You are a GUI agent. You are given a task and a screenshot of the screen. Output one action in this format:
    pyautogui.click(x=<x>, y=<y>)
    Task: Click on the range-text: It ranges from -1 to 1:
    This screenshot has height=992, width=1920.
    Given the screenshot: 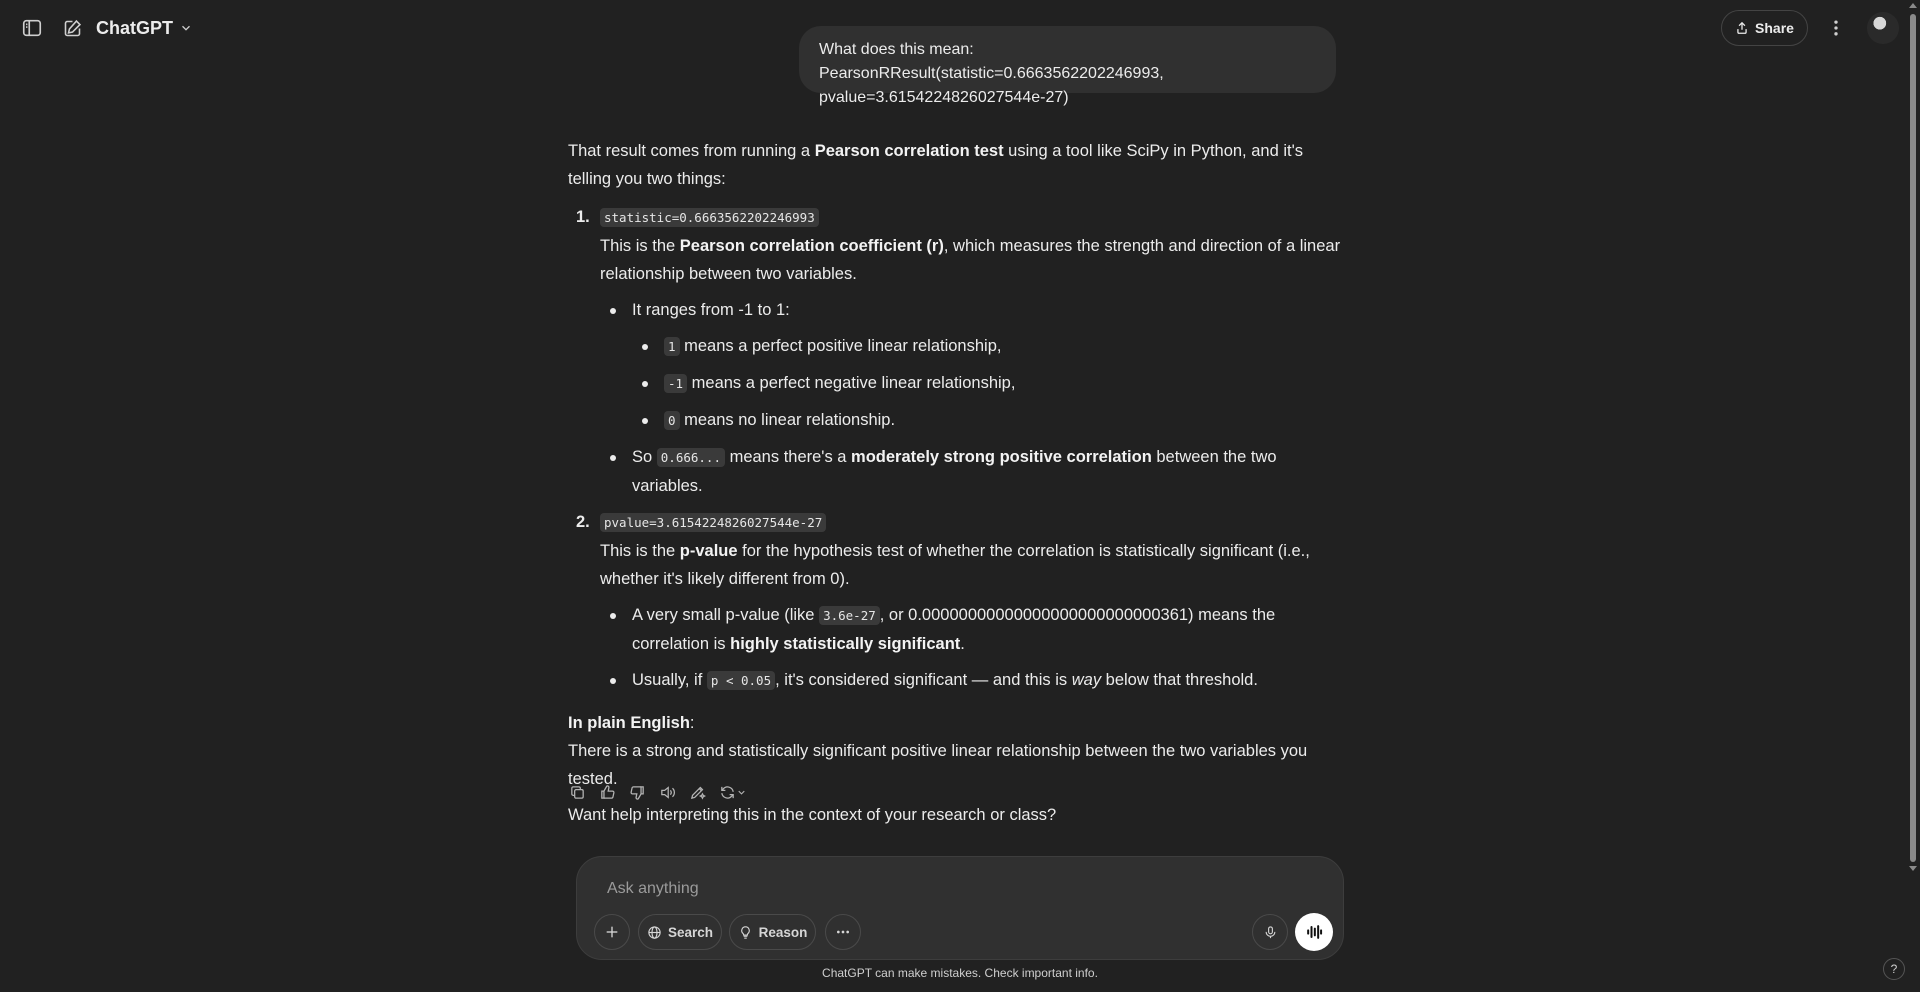 What is the action you would take?
    pyautogui.click(x=711, y=310)
    